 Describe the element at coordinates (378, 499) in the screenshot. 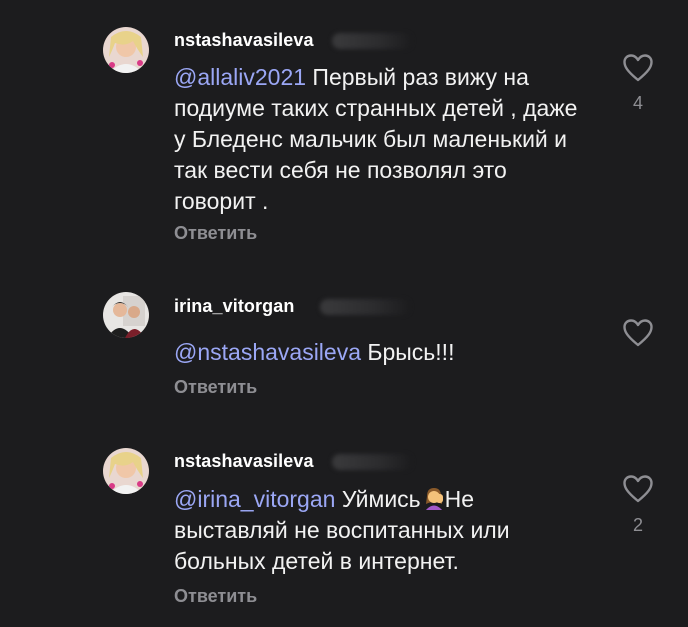

I see `comment-body: Уймись` at that location.